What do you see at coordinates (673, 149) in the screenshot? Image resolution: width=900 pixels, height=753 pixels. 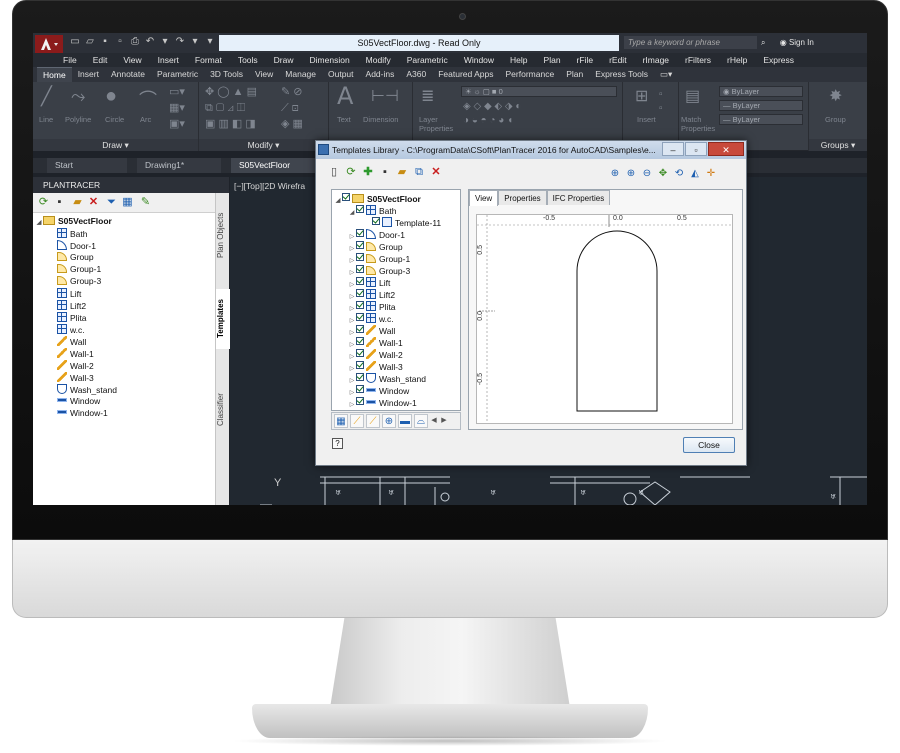 I see `minimize-icon: –` at bounding box center [673, 149].